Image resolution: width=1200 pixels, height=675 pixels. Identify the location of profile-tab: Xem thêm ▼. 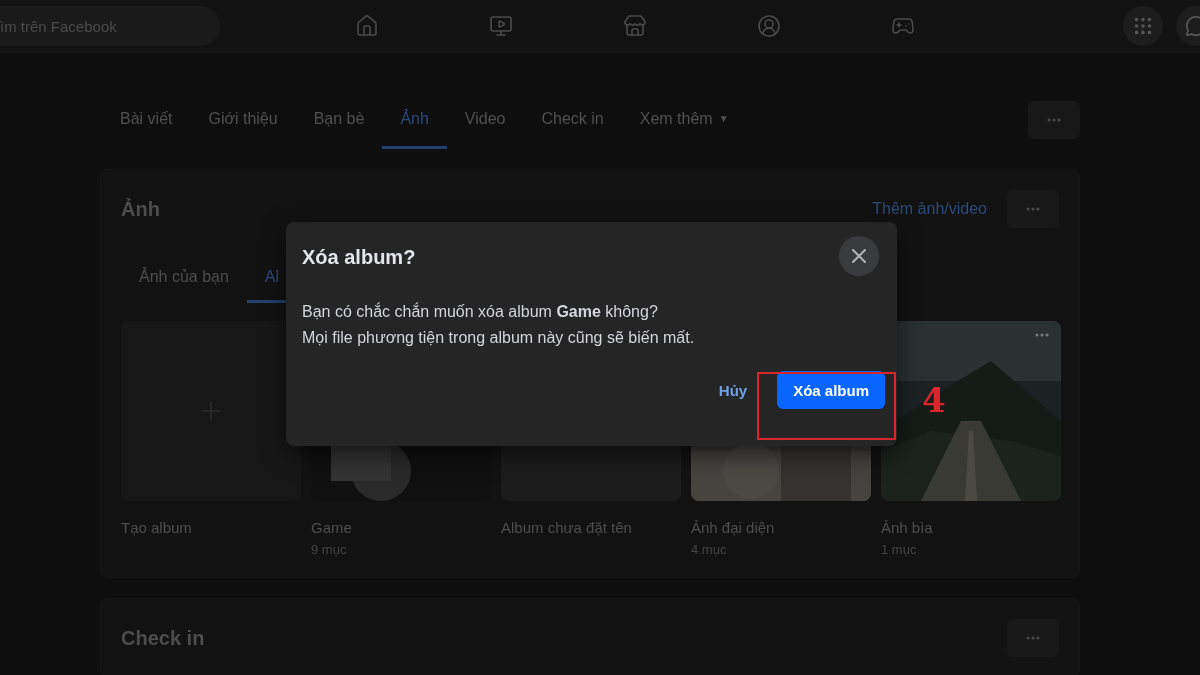
(684, 120).